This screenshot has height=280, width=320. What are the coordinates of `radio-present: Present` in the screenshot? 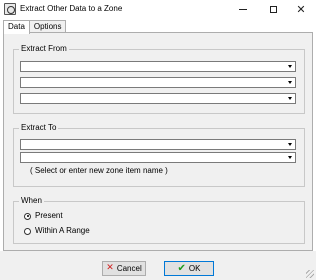 It's located at (43, 216).